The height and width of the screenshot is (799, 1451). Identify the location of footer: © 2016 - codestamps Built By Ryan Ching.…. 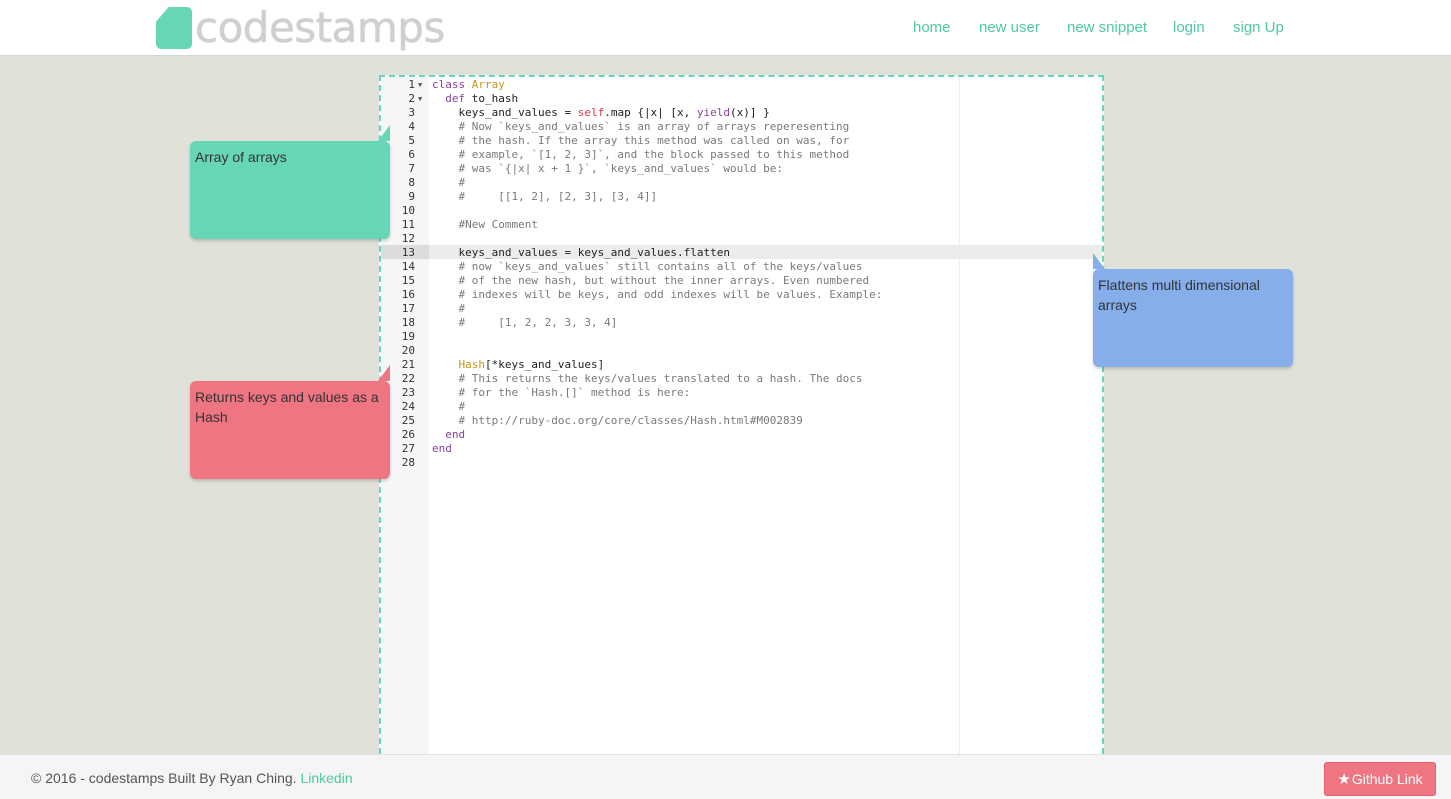
(725, 776).